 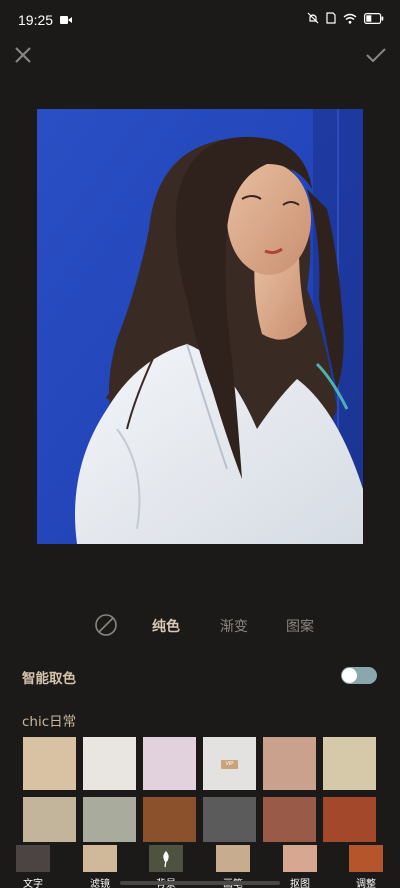 I want to click on video-camera-icon, so click(x=66, y=20).